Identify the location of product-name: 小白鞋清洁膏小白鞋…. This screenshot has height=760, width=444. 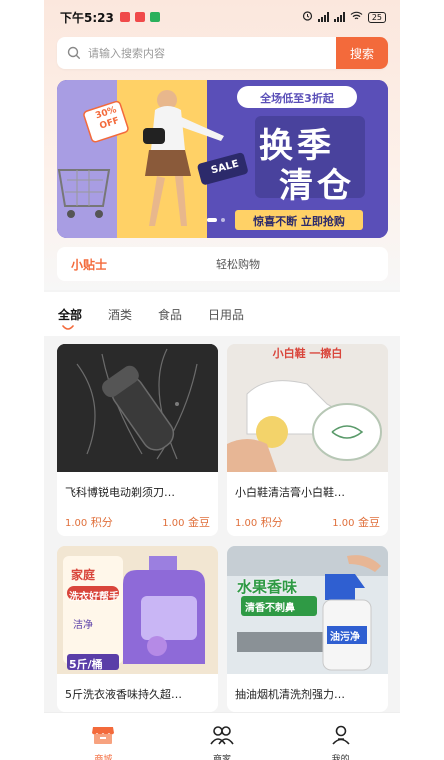
(290, 492).